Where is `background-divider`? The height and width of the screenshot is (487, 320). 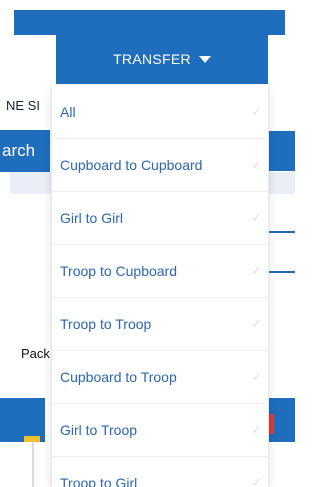
background-divider is located at coordinates (33, 464).